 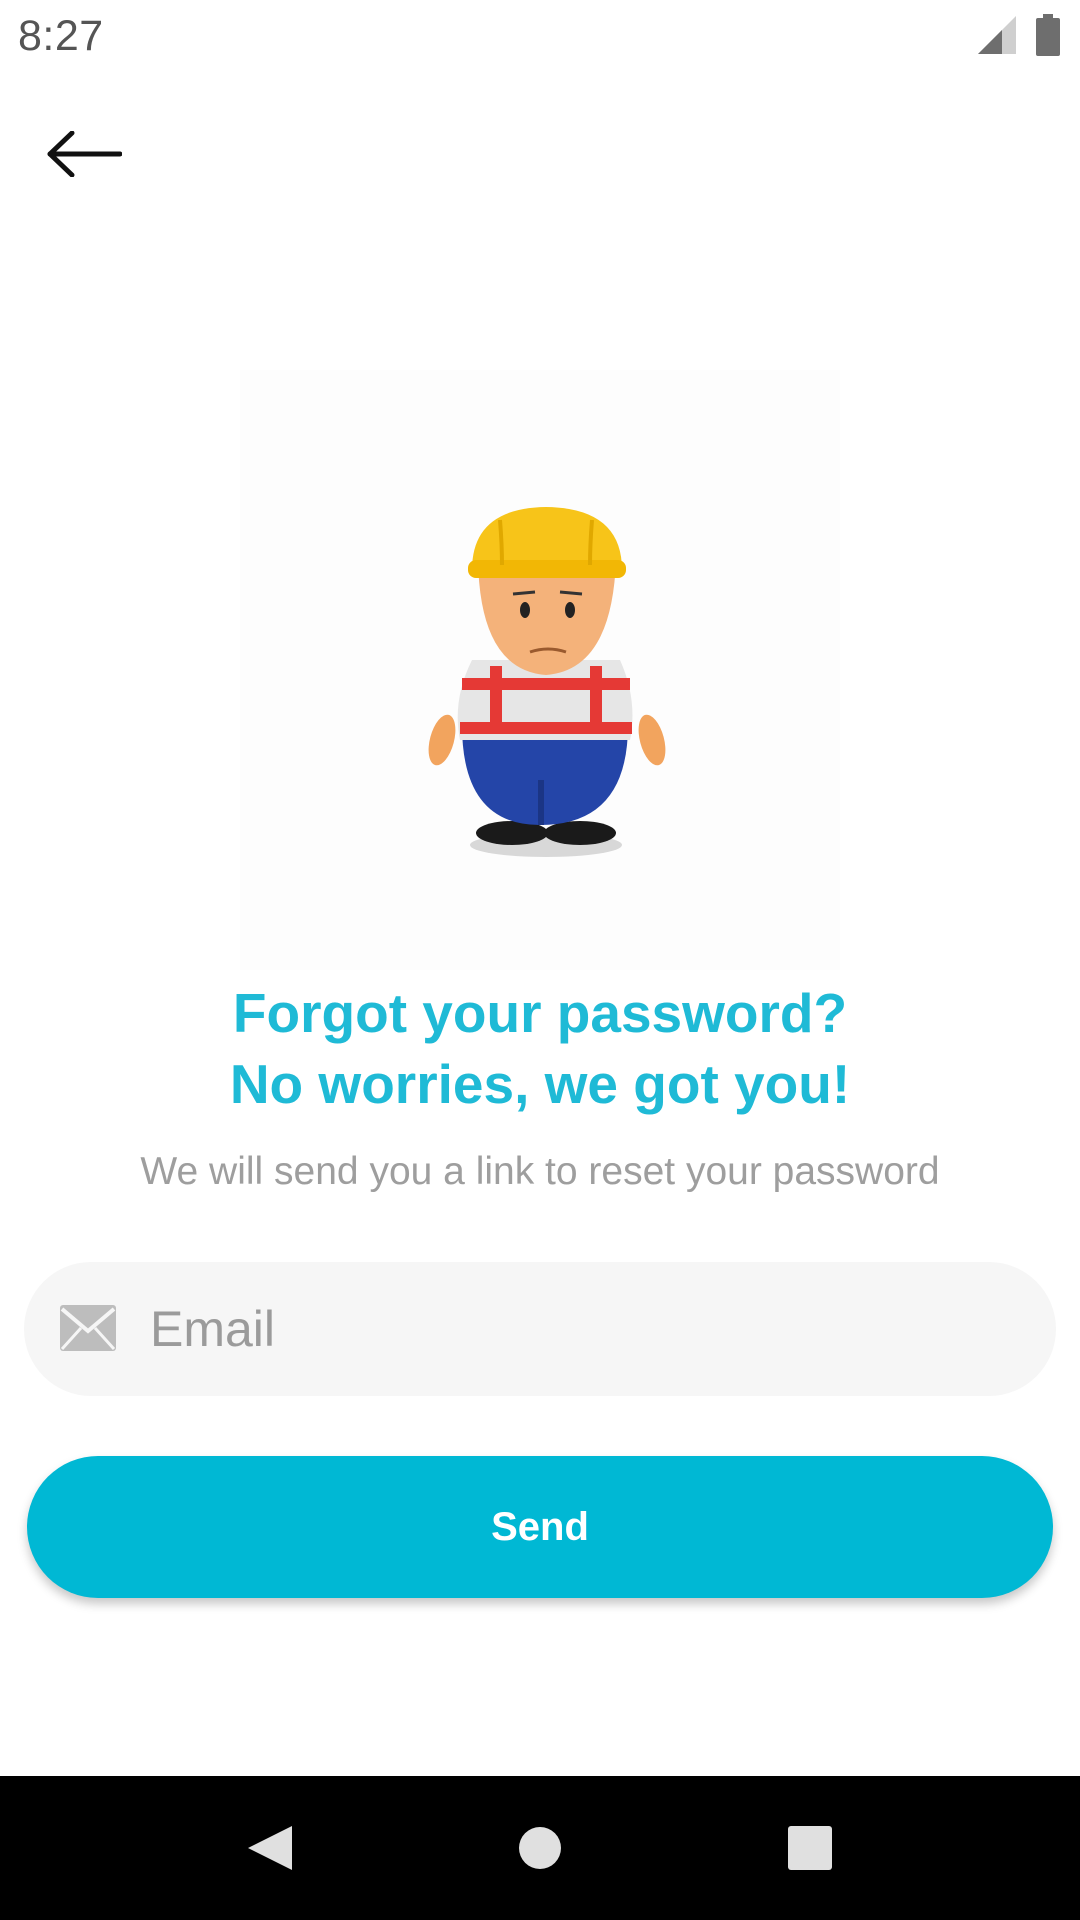 I want to click on battery-icon, so click(x=1048, y=35).